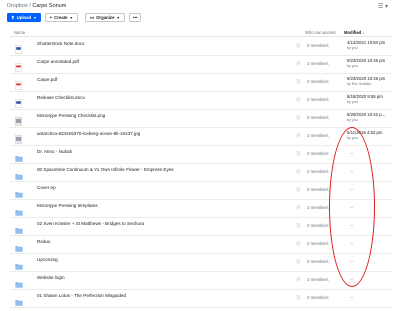 Image resolution: width=400 pixels, height=311 pixels. I want to click on upload-button: ⬆ Upload ▼, so click(24, 17).